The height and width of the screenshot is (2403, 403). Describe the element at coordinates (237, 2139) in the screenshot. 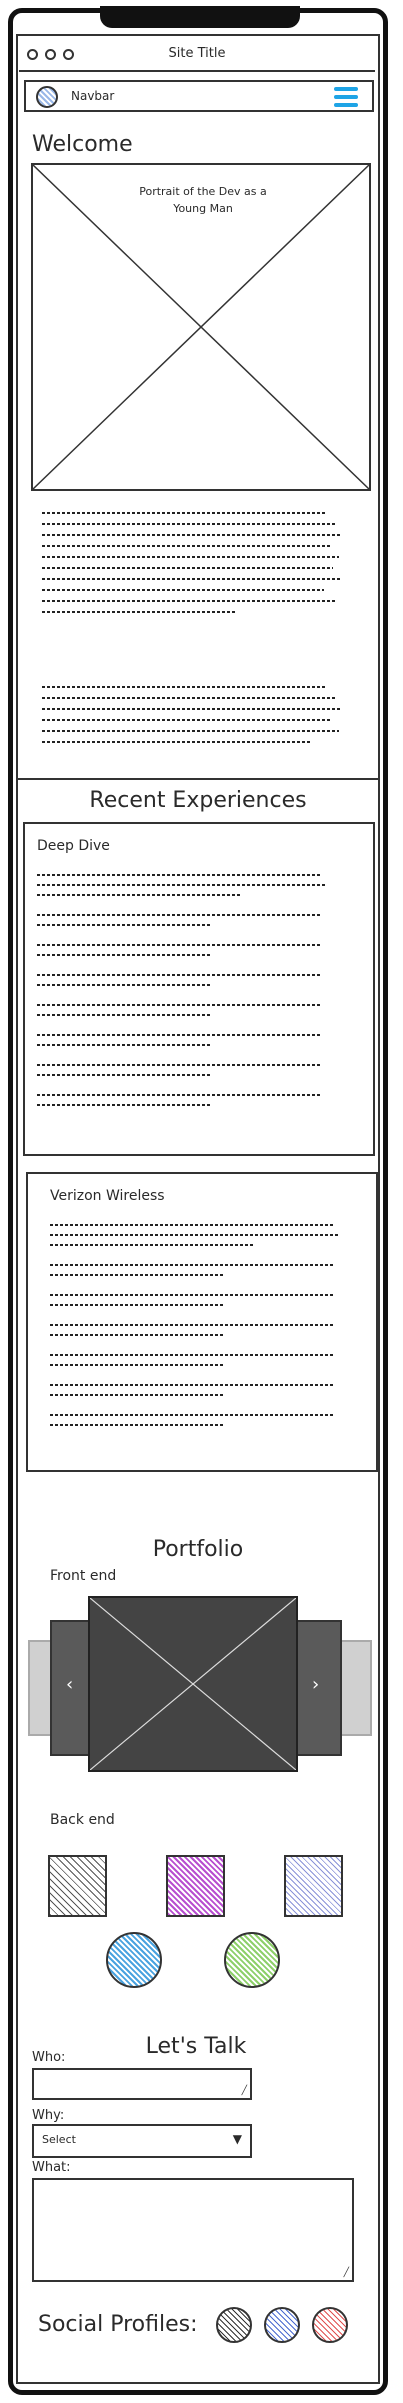

I see `chevron-down-icon: ▼` at that location.